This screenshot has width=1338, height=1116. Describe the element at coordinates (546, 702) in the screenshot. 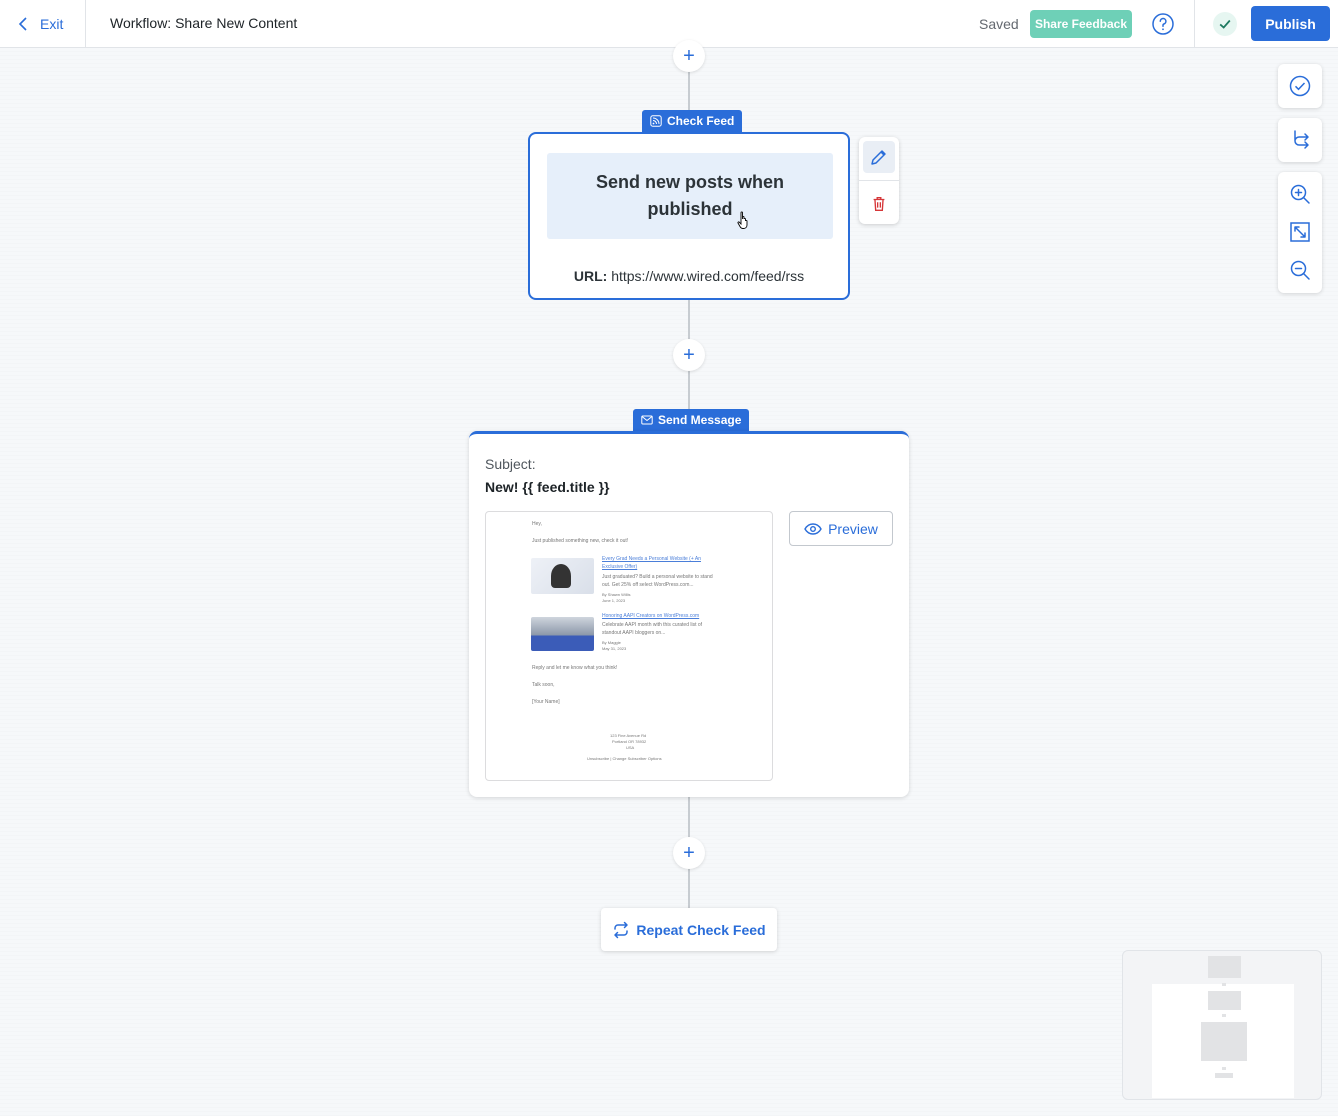

I see `email-signature: [Your Name]` at that location.